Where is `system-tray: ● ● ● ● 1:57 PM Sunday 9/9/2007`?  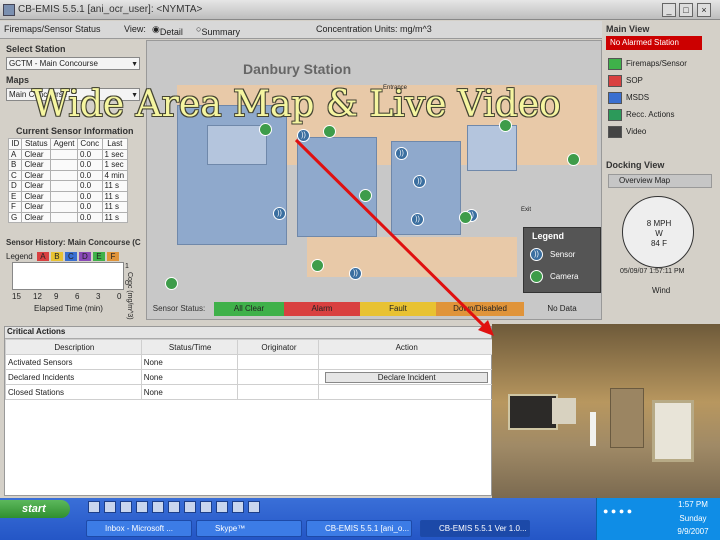
system-tray: ● ● ● ● 1:57 PM Sunday 9/9/2007 is located at coordinates (658, 519).